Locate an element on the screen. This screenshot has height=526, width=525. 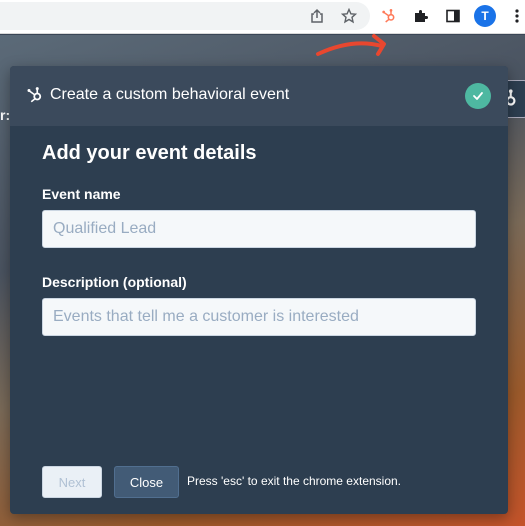
browser-toolbar: T is located at coordinates (262, 17).